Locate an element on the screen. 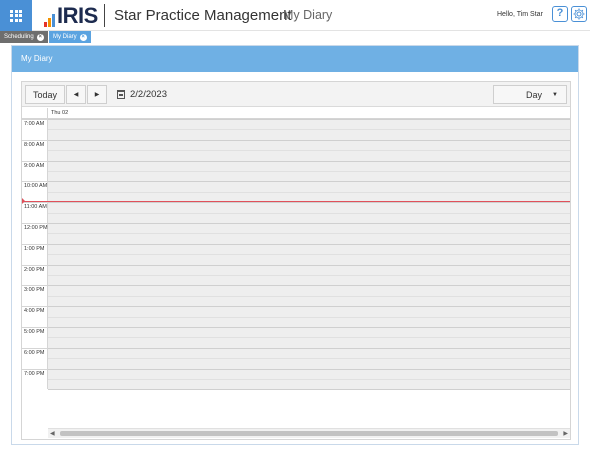 This screenshot has height=455, width=590. time-gutter-header is located at coordinates (35, 113).